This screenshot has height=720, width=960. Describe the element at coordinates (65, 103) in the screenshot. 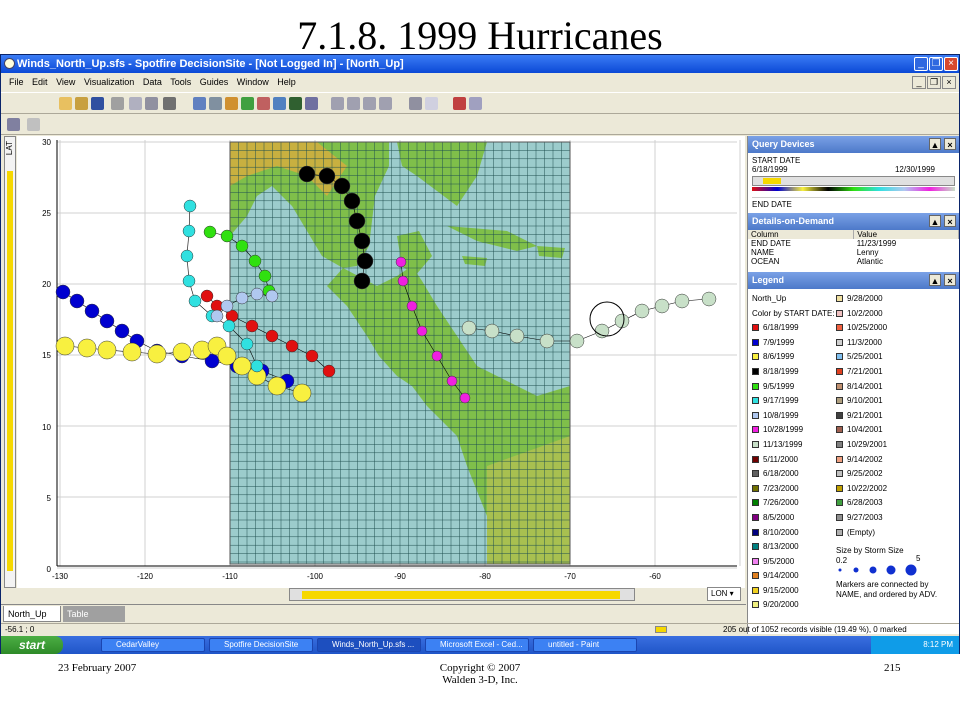

I see `open-icon` at that location.